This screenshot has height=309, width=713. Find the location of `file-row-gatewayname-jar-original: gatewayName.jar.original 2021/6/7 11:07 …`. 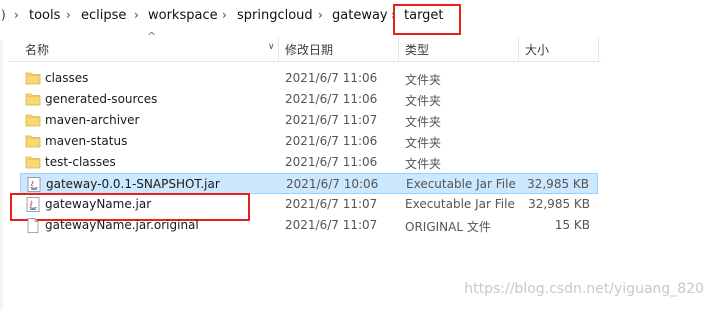

file-row-gatewayname-jar-original: gatewayName.jar.original 2021/6/7 11:07 … is located at coordinates (309, 225).